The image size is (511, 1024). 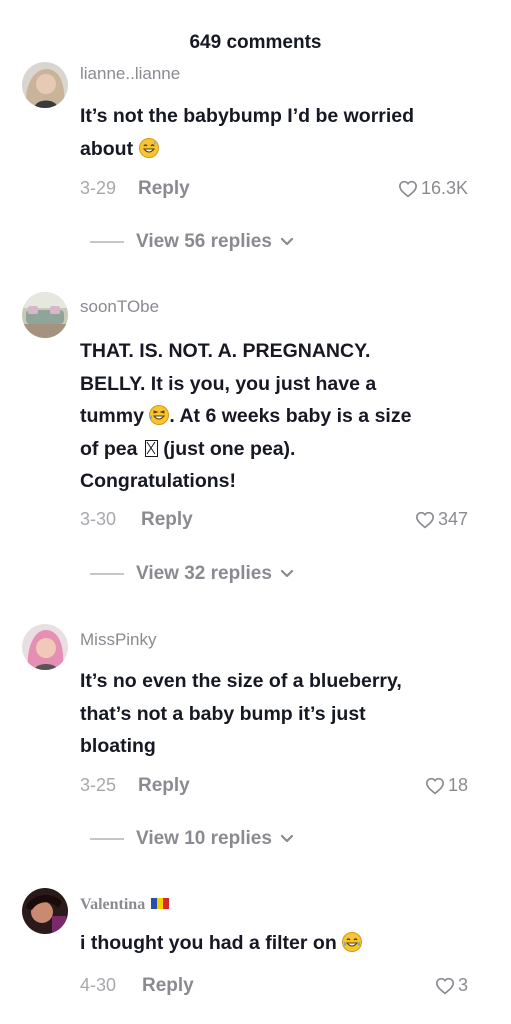 What do you see at coordinates (148, 147) in the screenshot?
I see `grinning-sweat-emoji-icon` at bounding box center [148, 147].